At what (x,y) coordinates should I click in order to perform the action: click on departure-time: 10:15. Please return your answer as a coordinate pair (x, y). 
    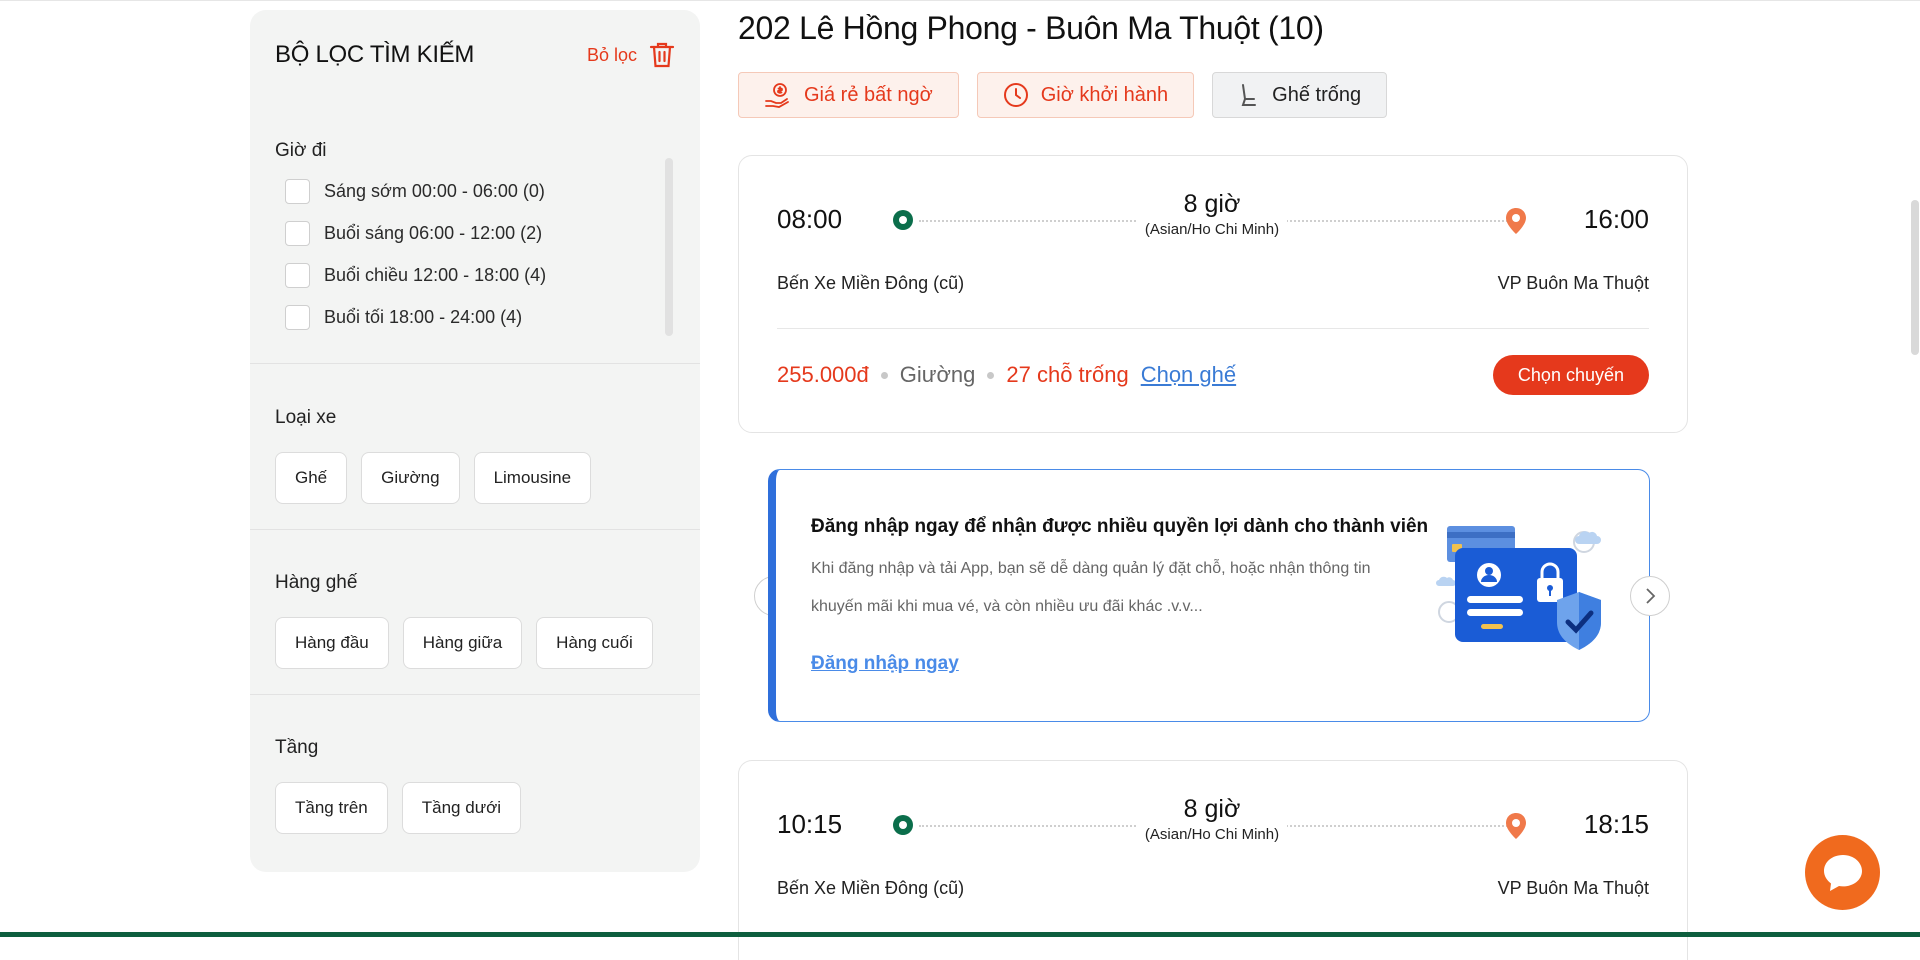
    Looking at the image, I should click on (810, 824).